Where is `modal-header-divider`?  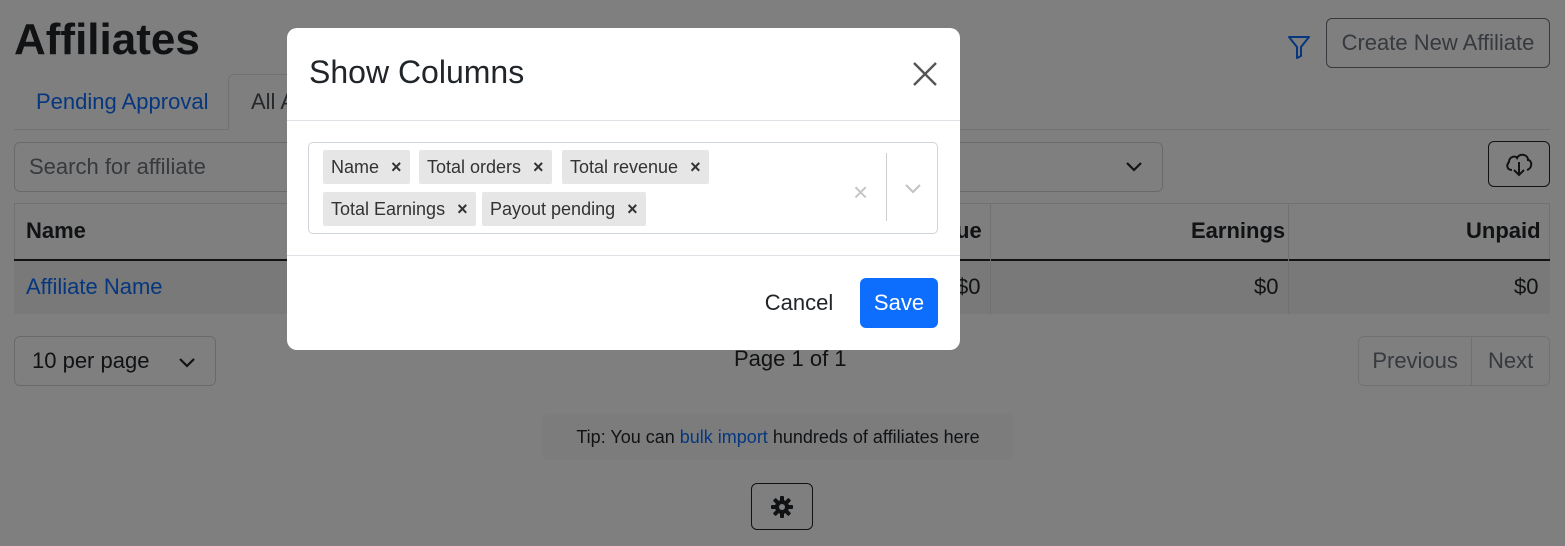 modal-header-divider is located at coordinates (623, 120).